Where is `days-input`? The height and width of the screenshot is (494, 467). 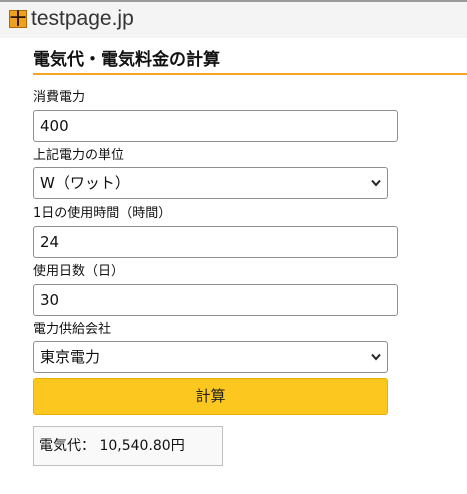
days-input is located at coordinates (215, 300).